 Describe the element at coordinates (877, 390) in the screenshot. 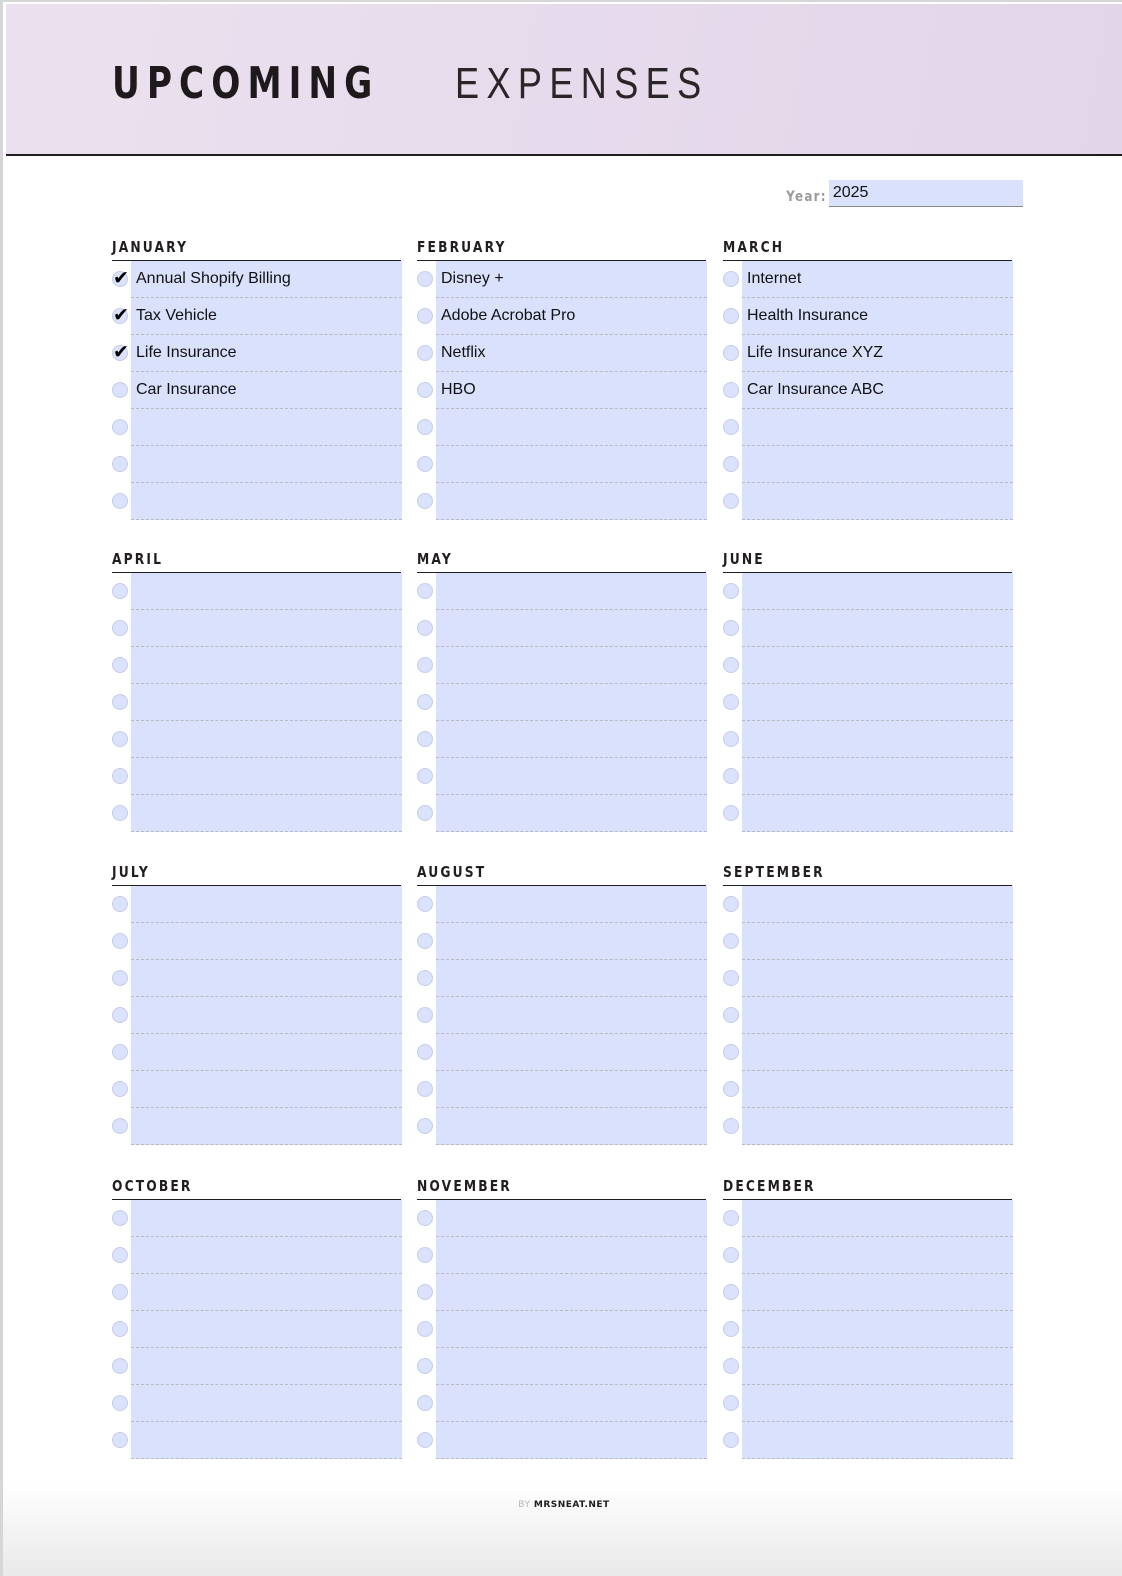

I see `expense-input: Car Insurance ABC` at that location.